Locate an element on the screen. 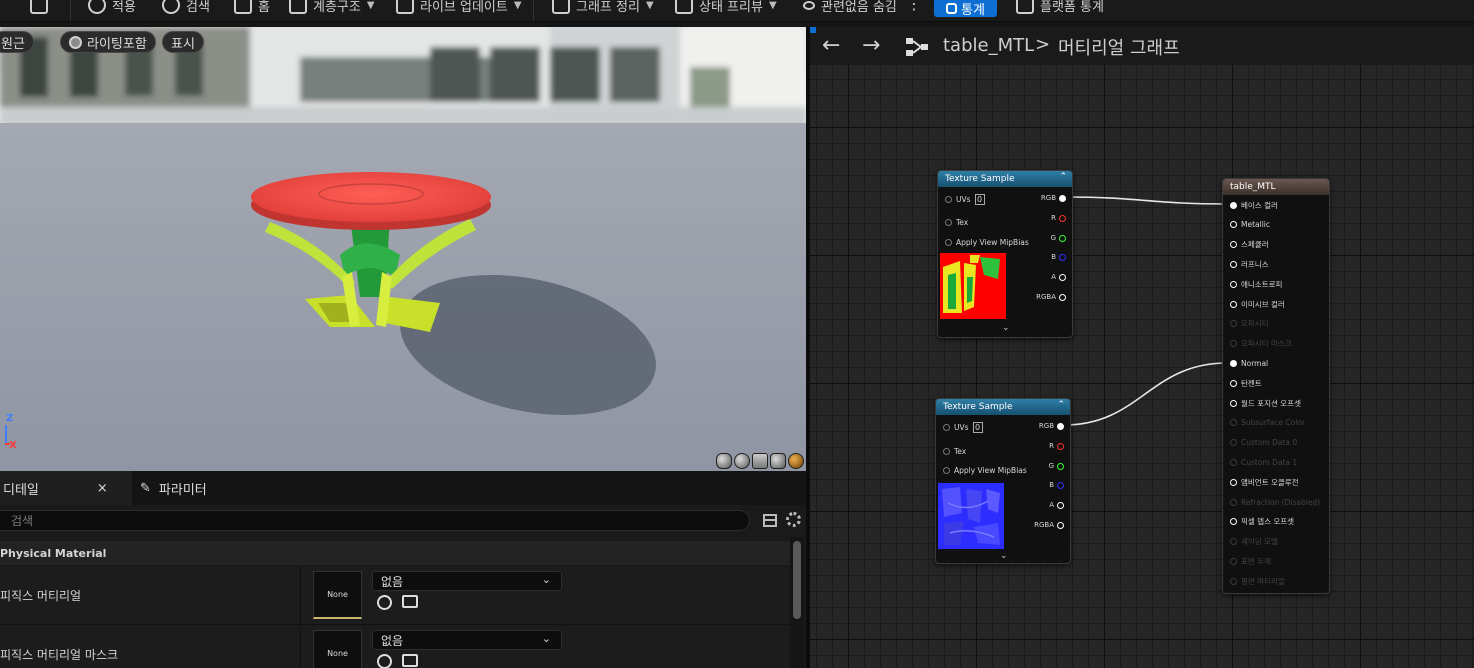 The width and height of the screenshot is (1474, 668). material-input-pin: 셰이딩 모델 is located at coordinates (1254, 542).